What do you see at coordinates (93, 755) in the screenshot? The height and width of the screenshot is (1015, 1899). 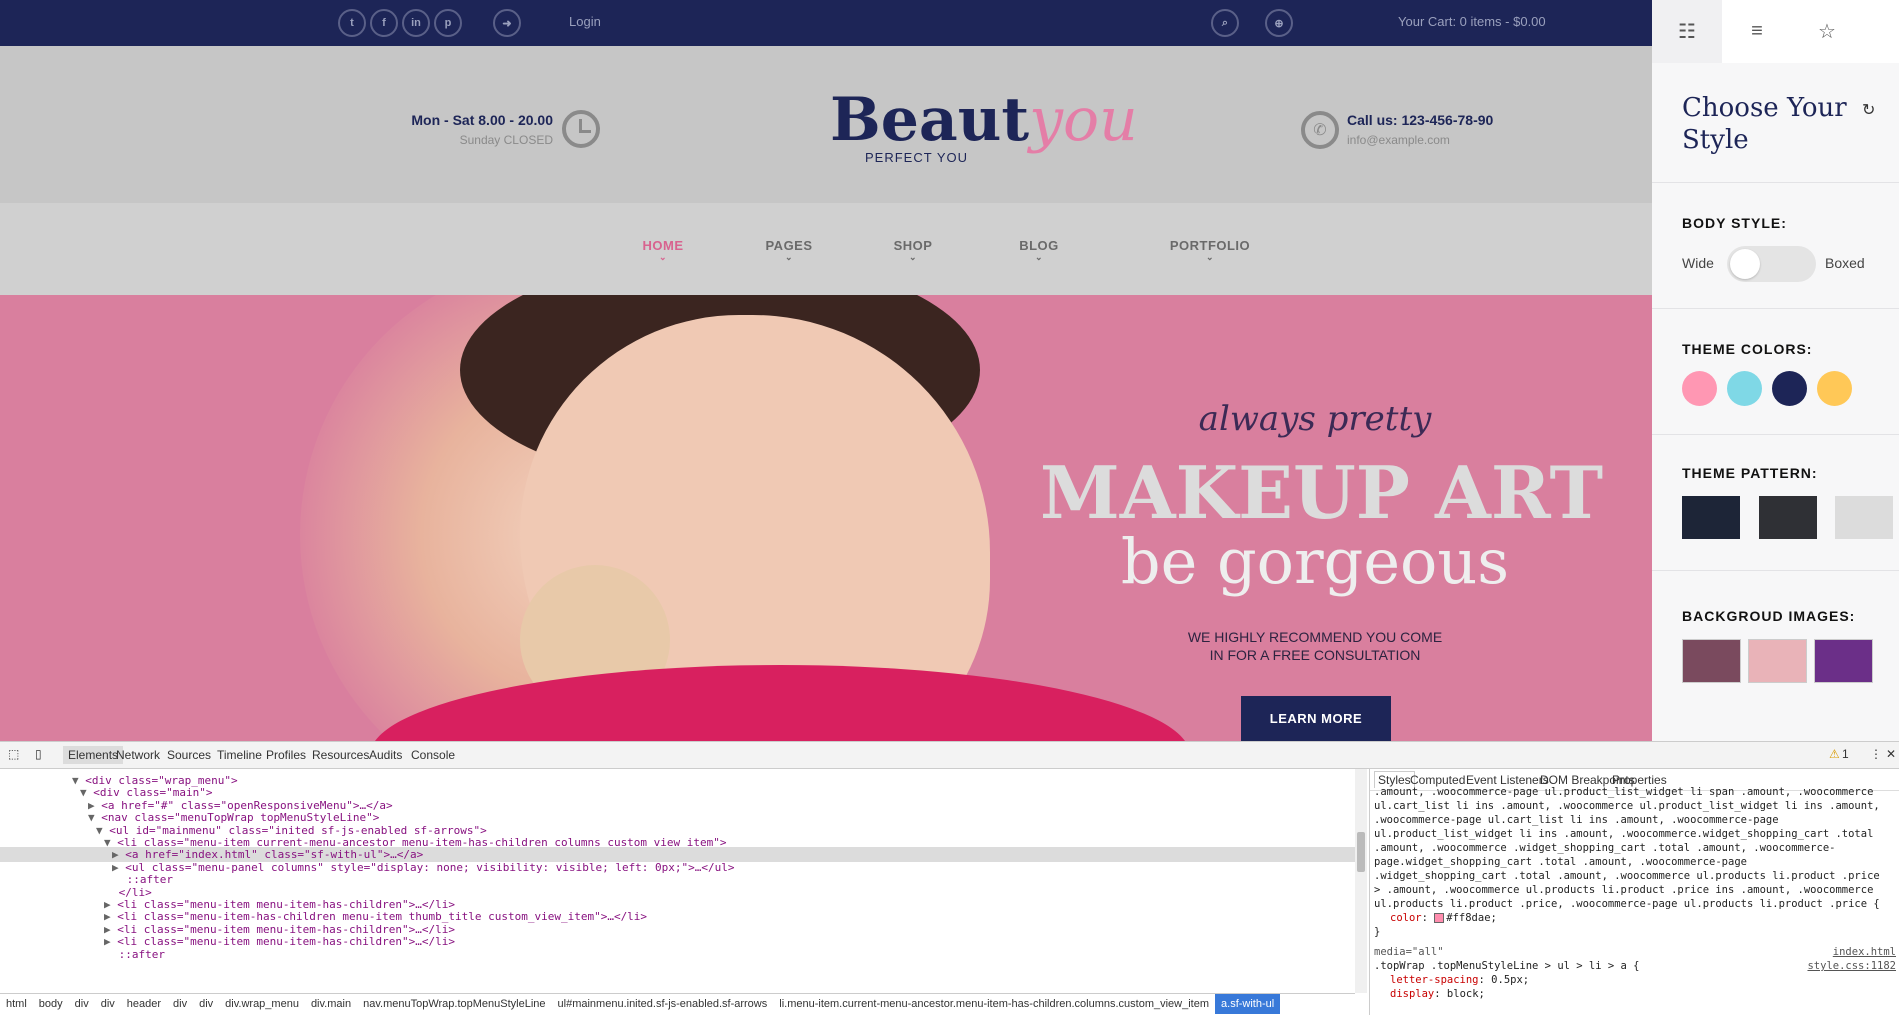 I see `tab-elements: Elements` at bounding box center [93, 755].